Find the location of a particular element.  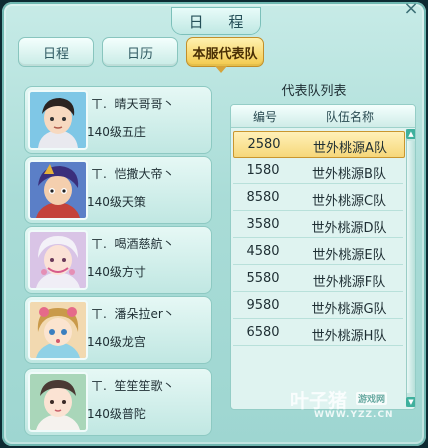

member-level: 140级天策 is located at coordinates (116, 202).